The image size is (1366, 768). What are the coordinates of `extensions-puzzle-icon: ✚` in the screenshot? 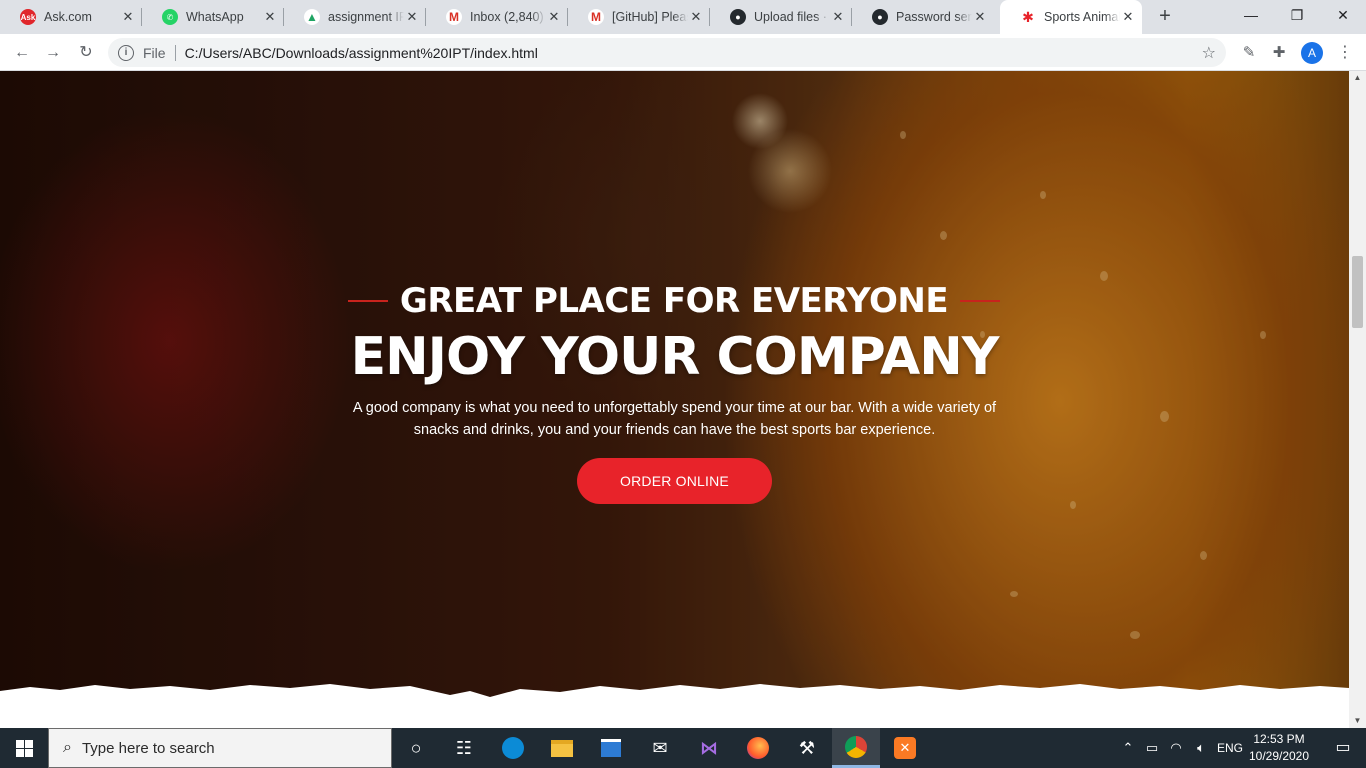 It's located at (1279, 53).